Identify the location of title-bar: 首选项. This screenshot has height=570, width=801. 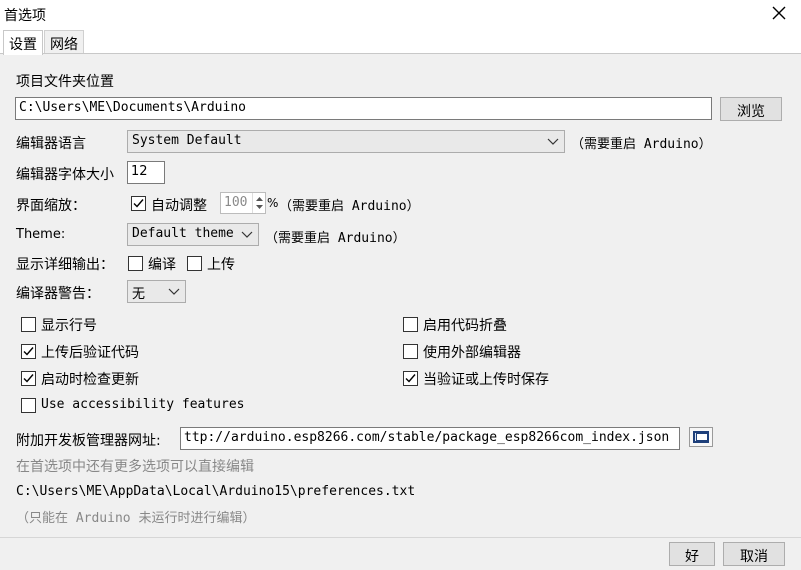
(400, 14).